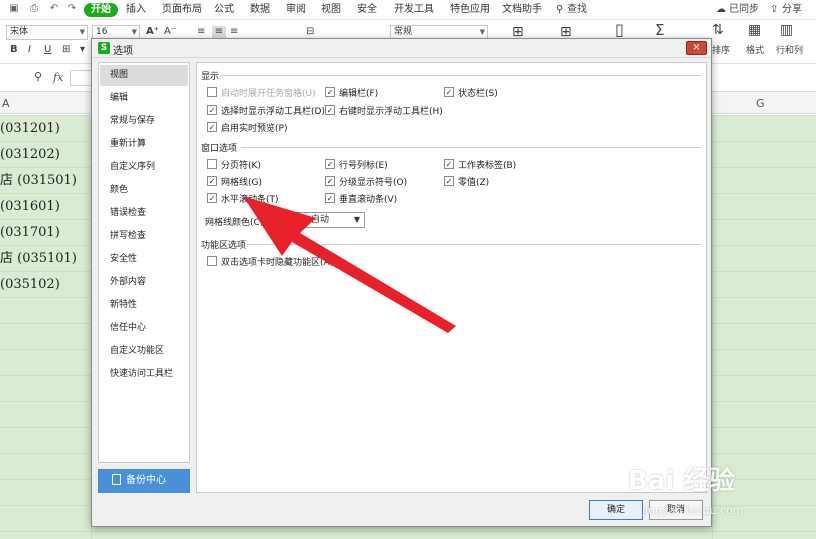 This screenshot has height=539, width=816. What do you see at coordinates (116, 479) in the screenshot?
I see `backup-icon` at bounding box center [116, 479].